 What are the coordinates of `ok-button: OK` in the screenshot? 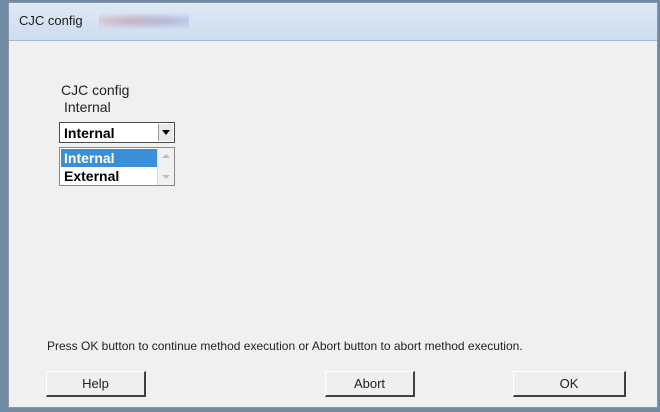 It's located at (569, 384).